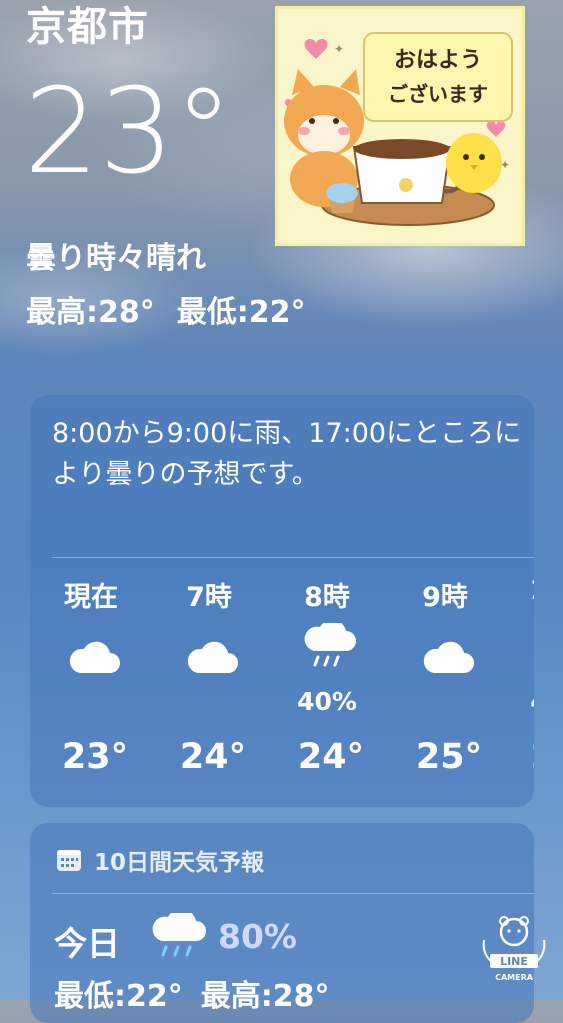 Image resolution: width=563 pixels, height=1023 pixels. I want to click on hour-label: 7時, so click(209, 597).